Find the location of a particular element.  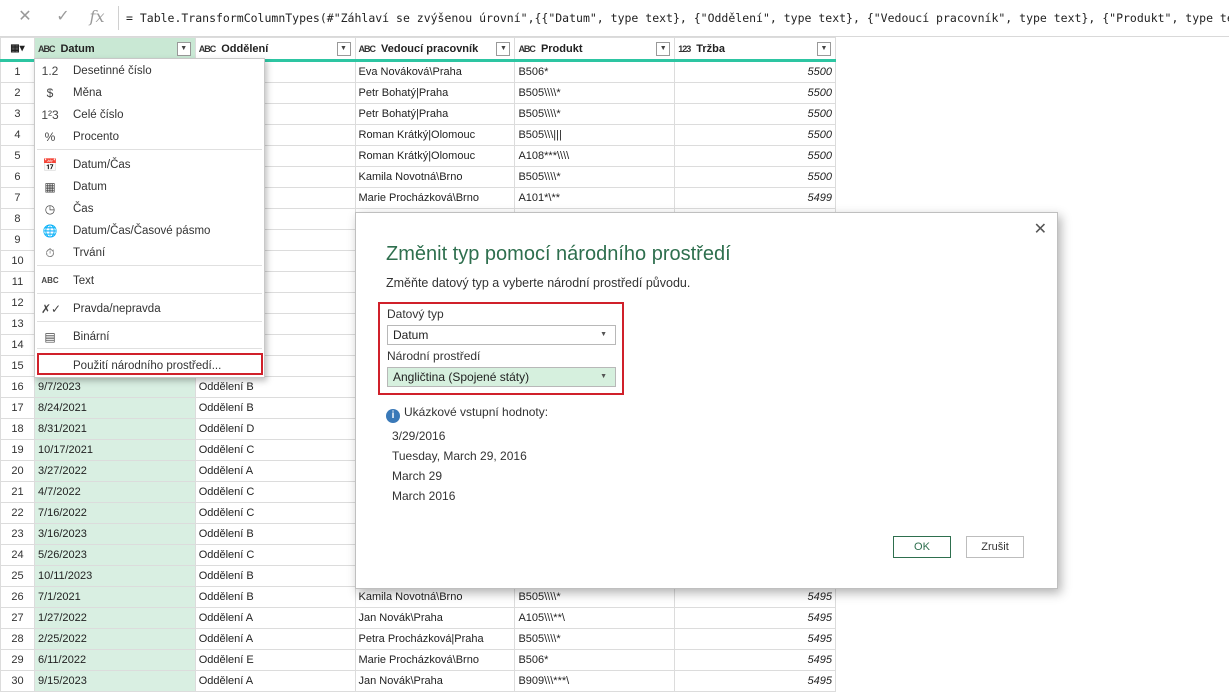

cell-datum: 3/27/2022 is located at coordinates (114, 471).